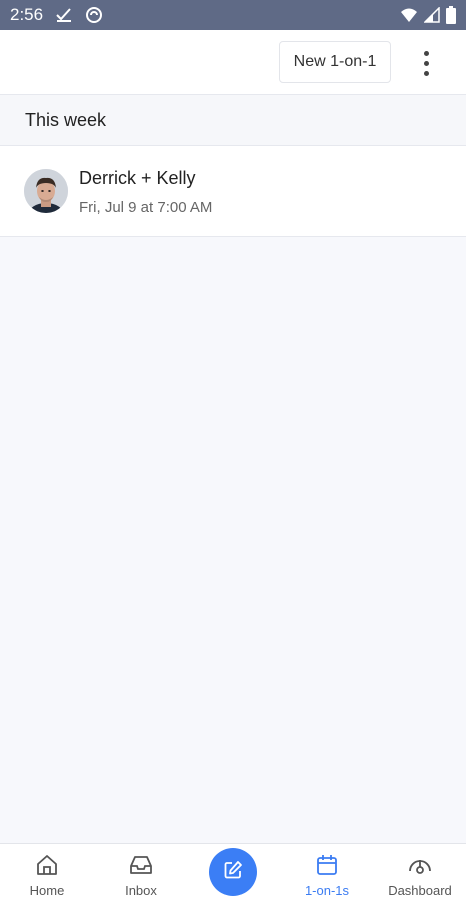  I want to click on nav-home: Home, so click(47, 872).